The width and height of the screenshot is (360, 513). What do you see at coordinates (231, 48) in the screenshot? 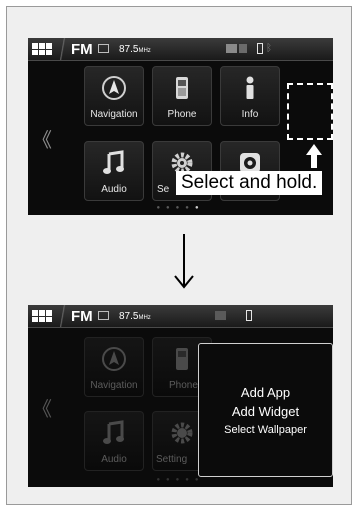
I see `signal-icon` at bounding box center [231, 48].